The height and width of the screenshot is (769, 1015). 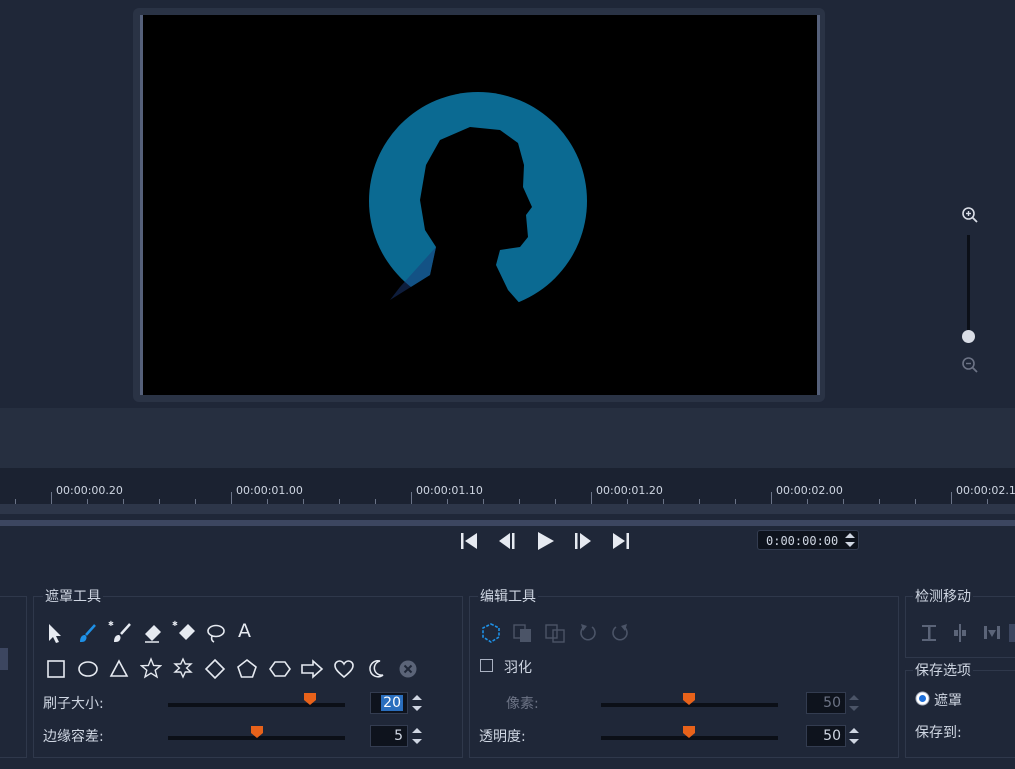 What do you see at coordinates (392, 703) in the screenshot?
I see `brush-size-value: 20` at bounding box center [392, 703].